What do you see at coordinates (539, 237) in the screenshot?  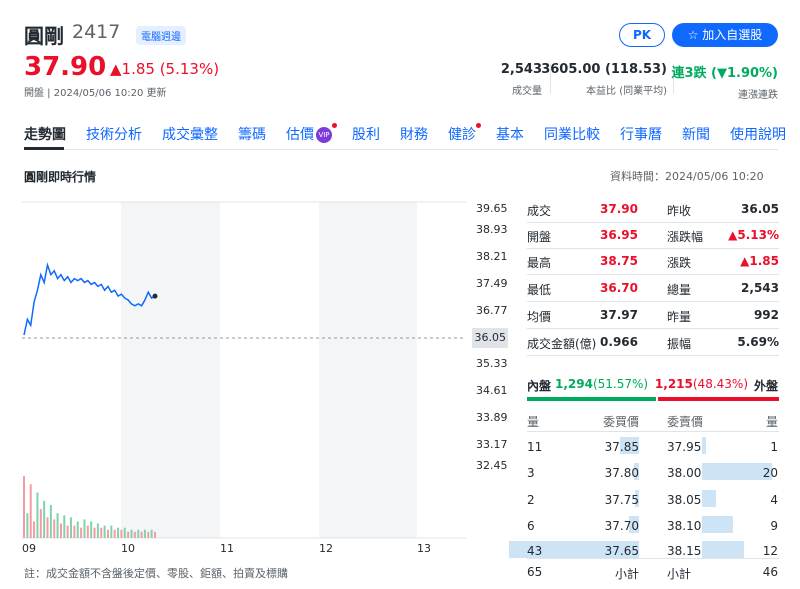 I see `quote-label: 開盤` at bounding box center [539, 237].